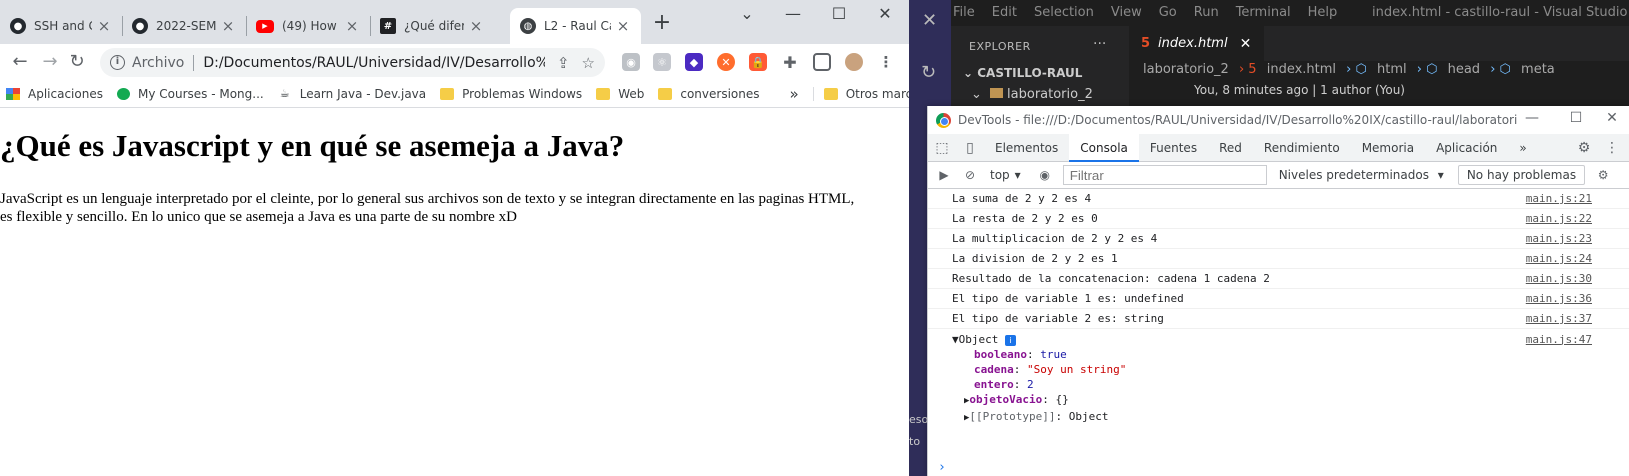  What do you see at coordinates (694, 62) in the screenshot?
I see `cube-extension-icon: ◆` at bounding box center [694, 62].